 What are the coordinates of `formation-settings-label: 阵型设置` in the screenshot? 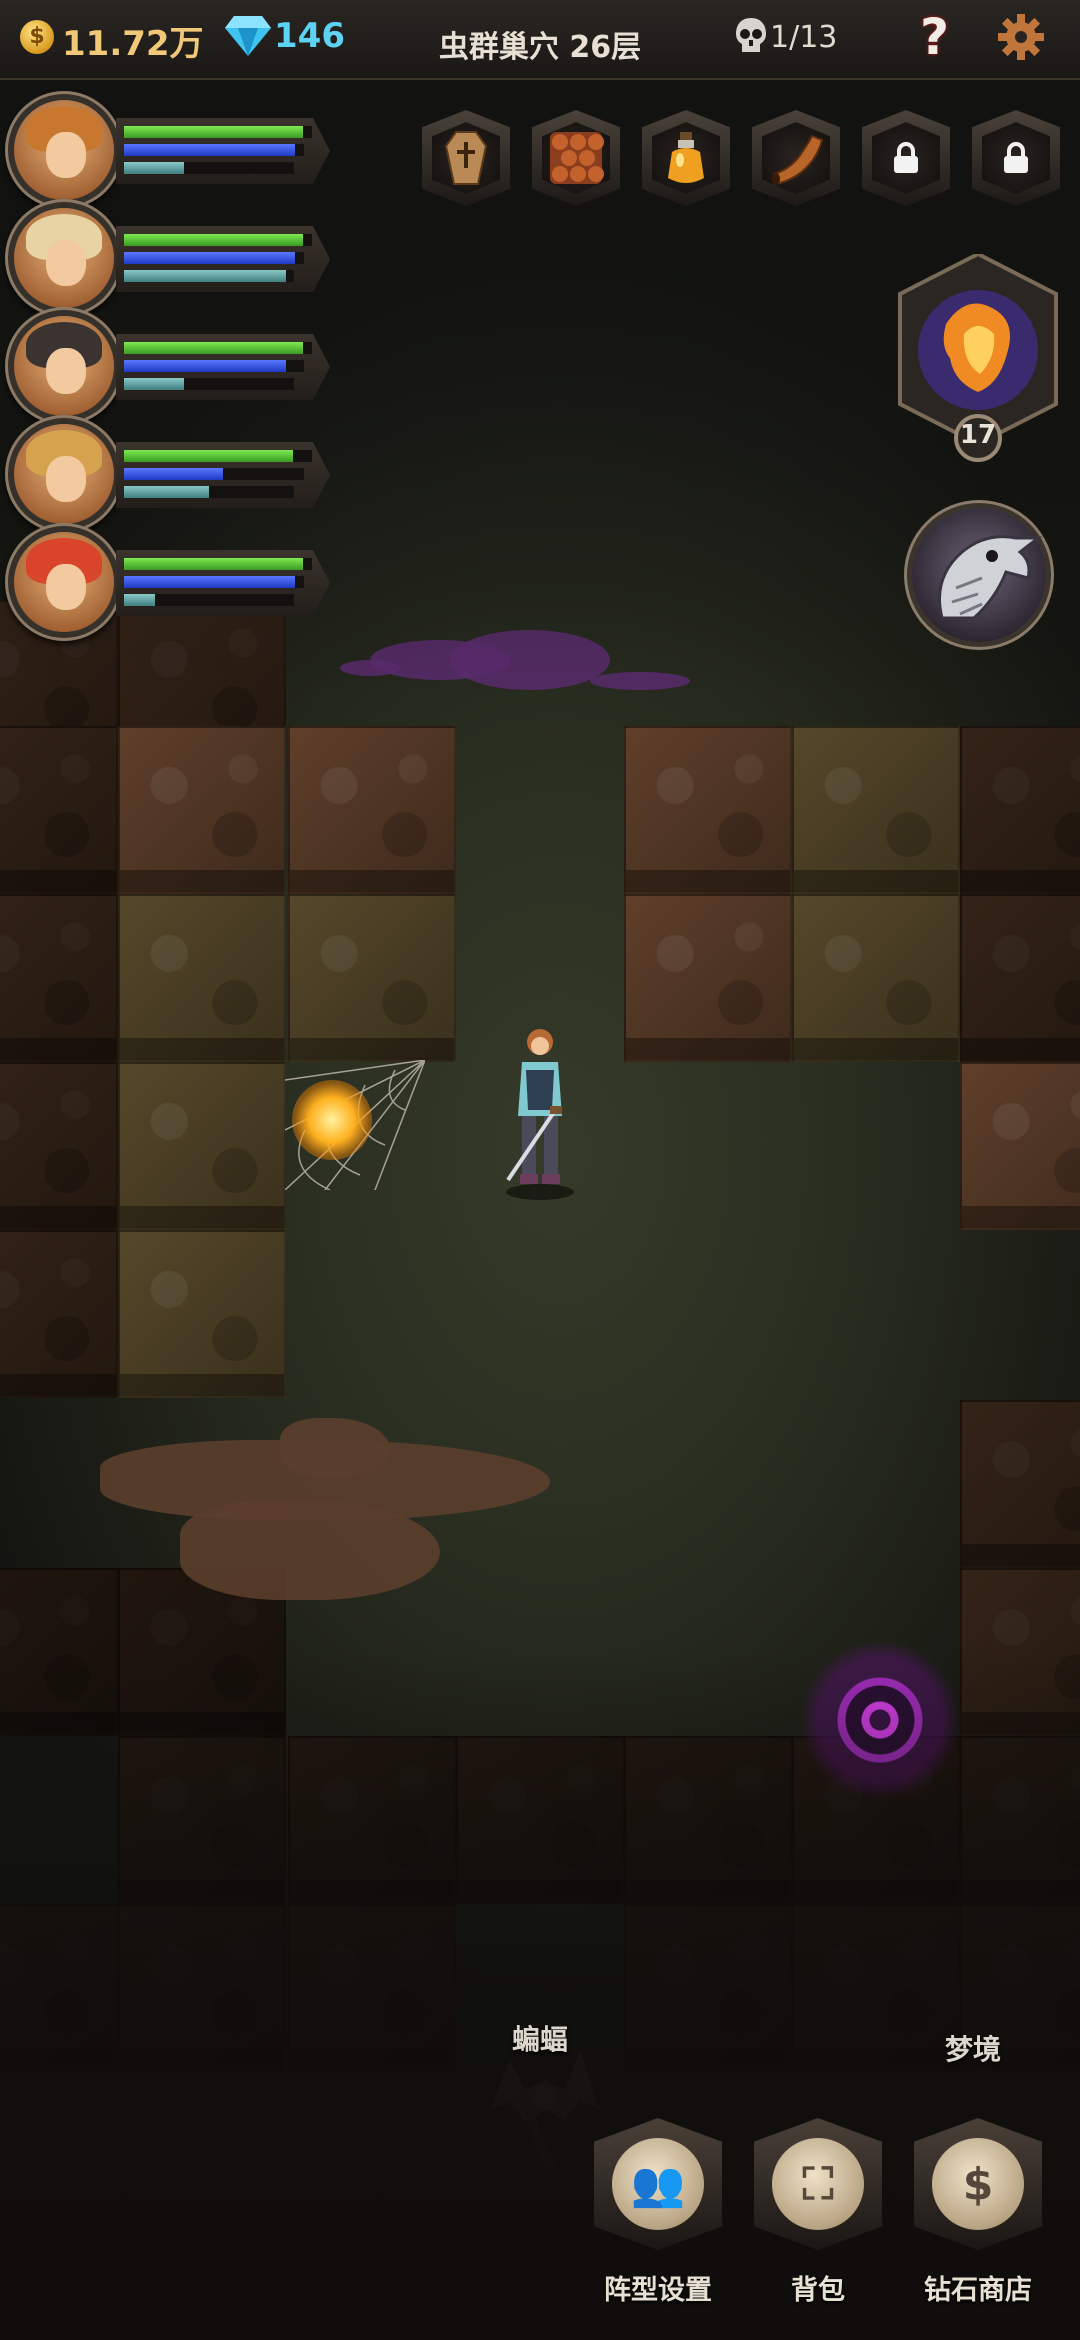 It's located at (658, 2290).